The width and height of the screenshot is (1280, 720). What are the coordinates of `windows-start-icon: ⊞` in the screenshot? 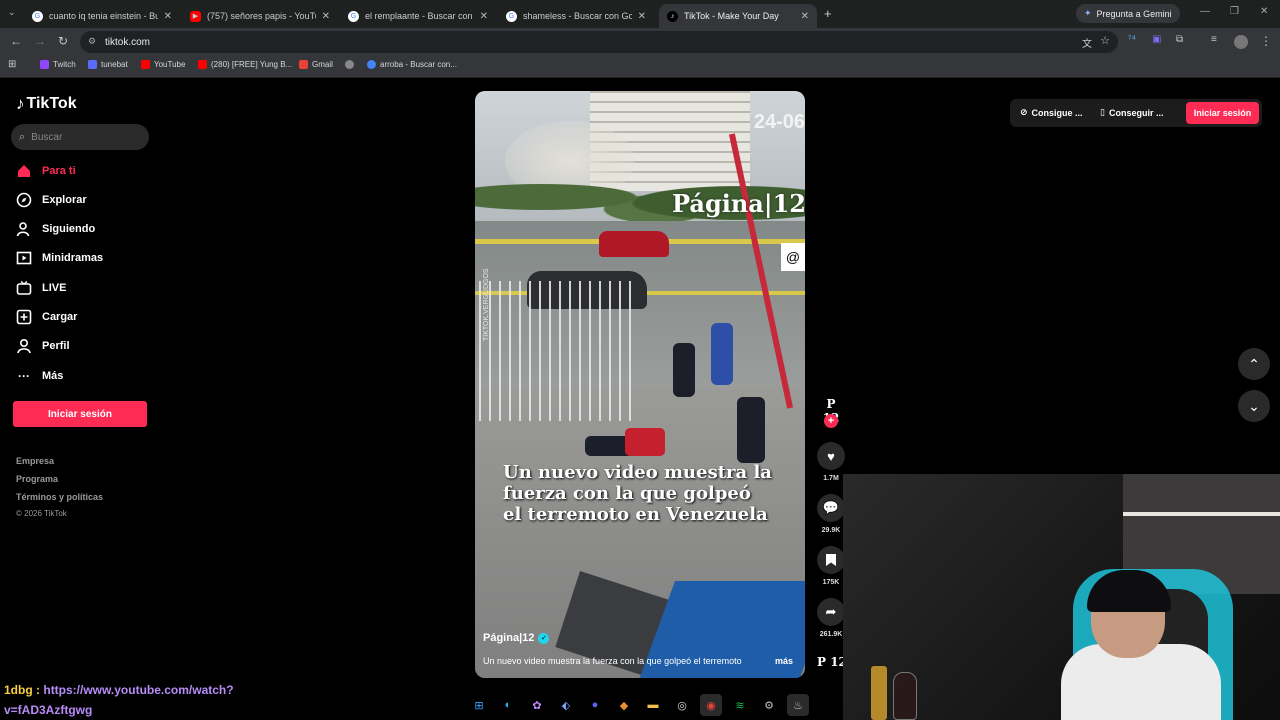 It's located at (479, 705).